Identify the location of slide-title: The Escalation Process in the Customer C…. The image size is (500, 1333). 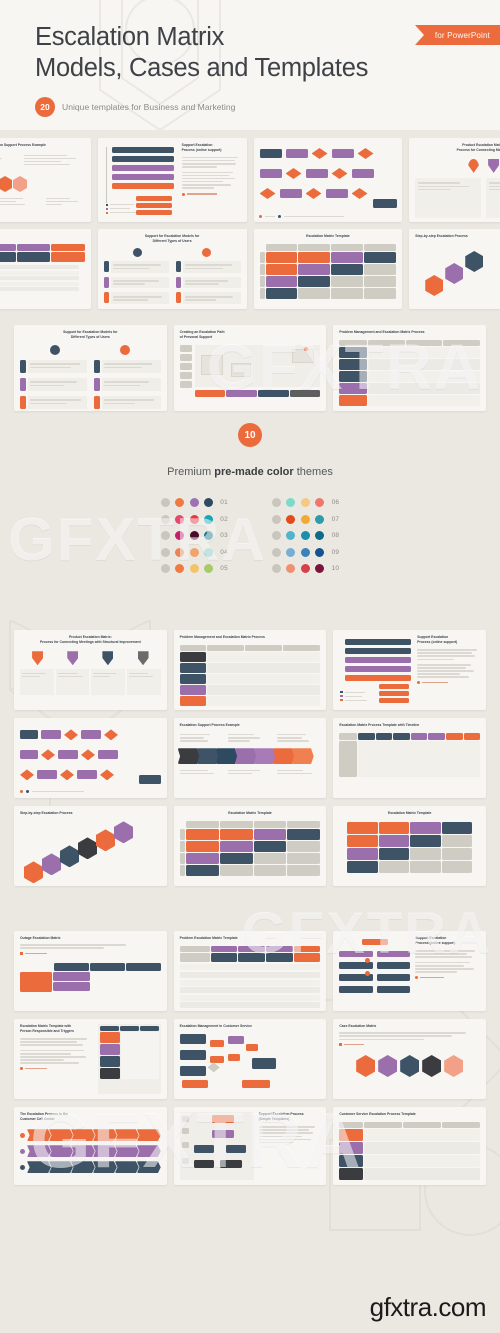
(44, 1117).